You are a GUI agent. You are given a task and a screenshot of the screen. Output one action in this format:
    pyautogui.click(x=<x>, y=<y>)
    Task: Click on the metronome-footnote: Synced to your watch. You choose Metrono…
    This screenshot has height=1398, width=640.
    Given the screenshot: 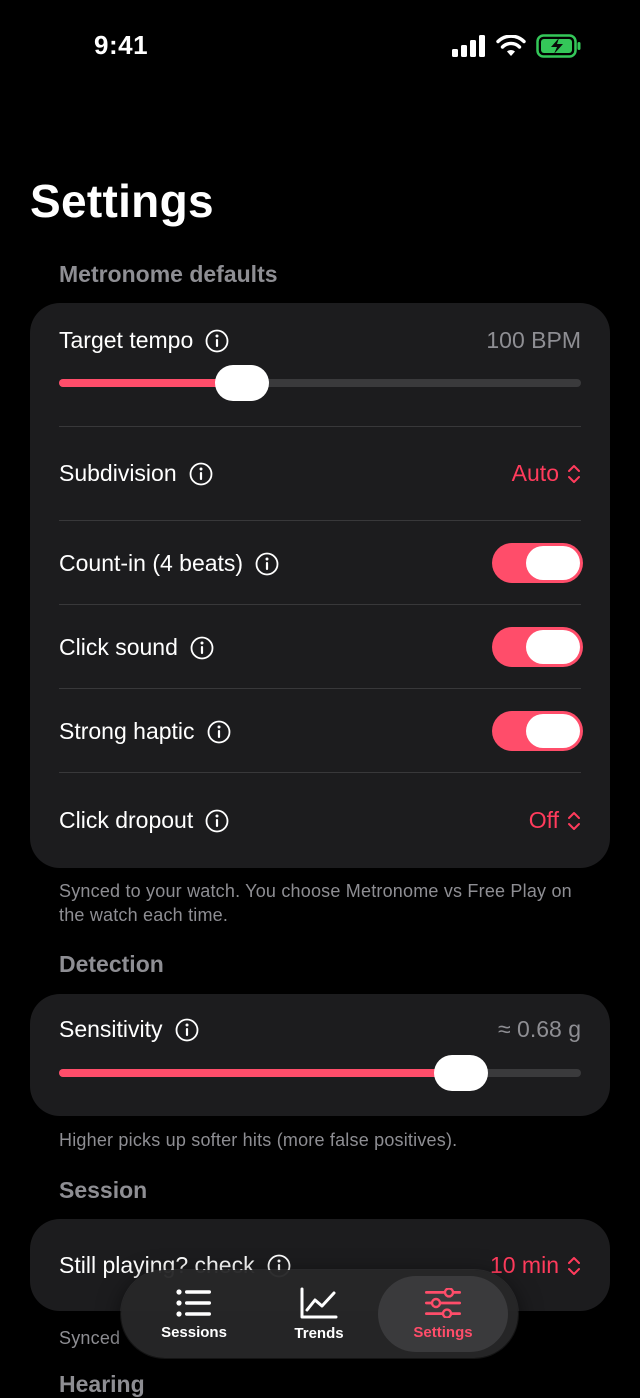 What is the action you would take?
    pyautogui.click(x=315, y=903)
    